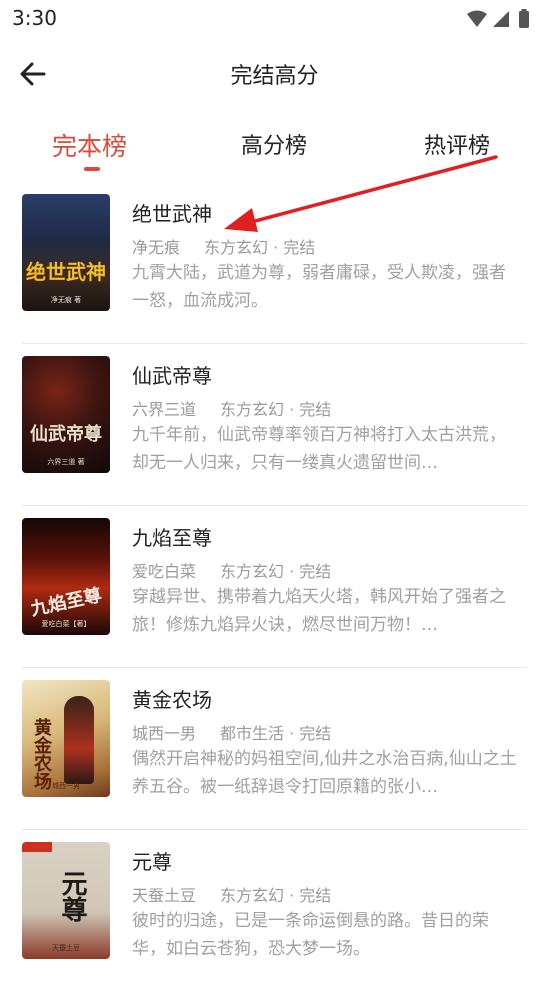  I want to click on book-cover-subtitle: 净无痕 著, so click(66, 300).